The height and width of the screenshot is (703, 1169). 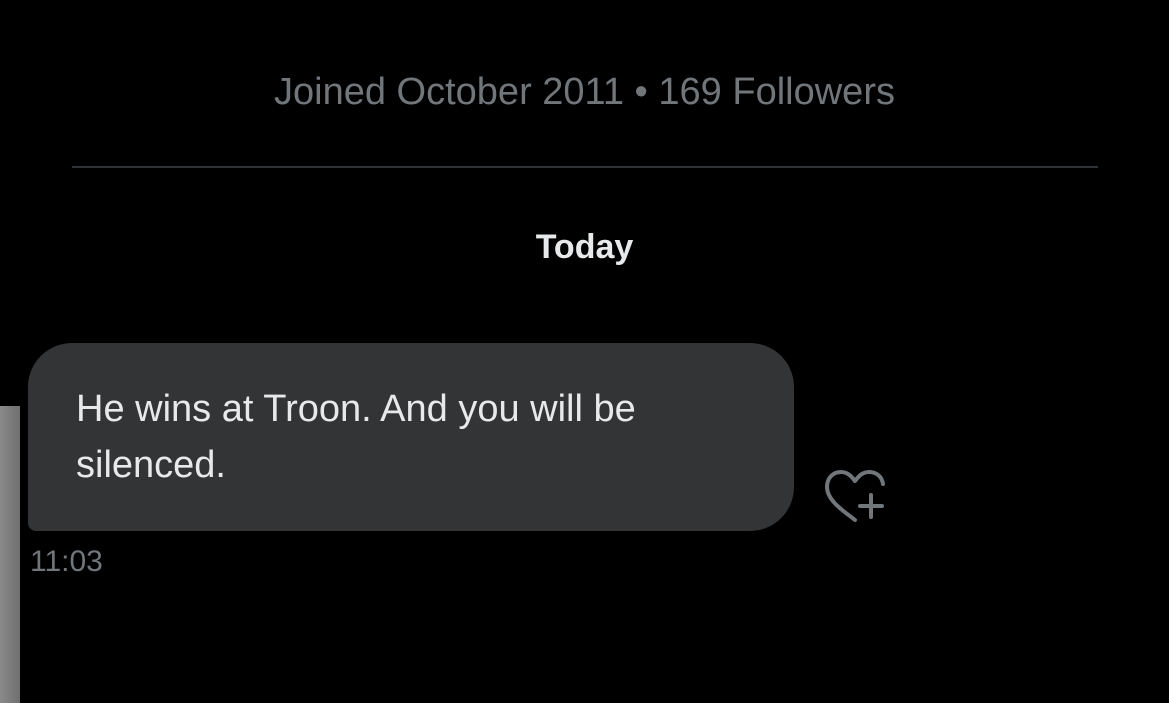 What do you see at coordinates (584, 92) in the screenshot?
I see `profile-joined-followers: Joined October 2011 • 169 Followers` at bounding box center [584, 92].